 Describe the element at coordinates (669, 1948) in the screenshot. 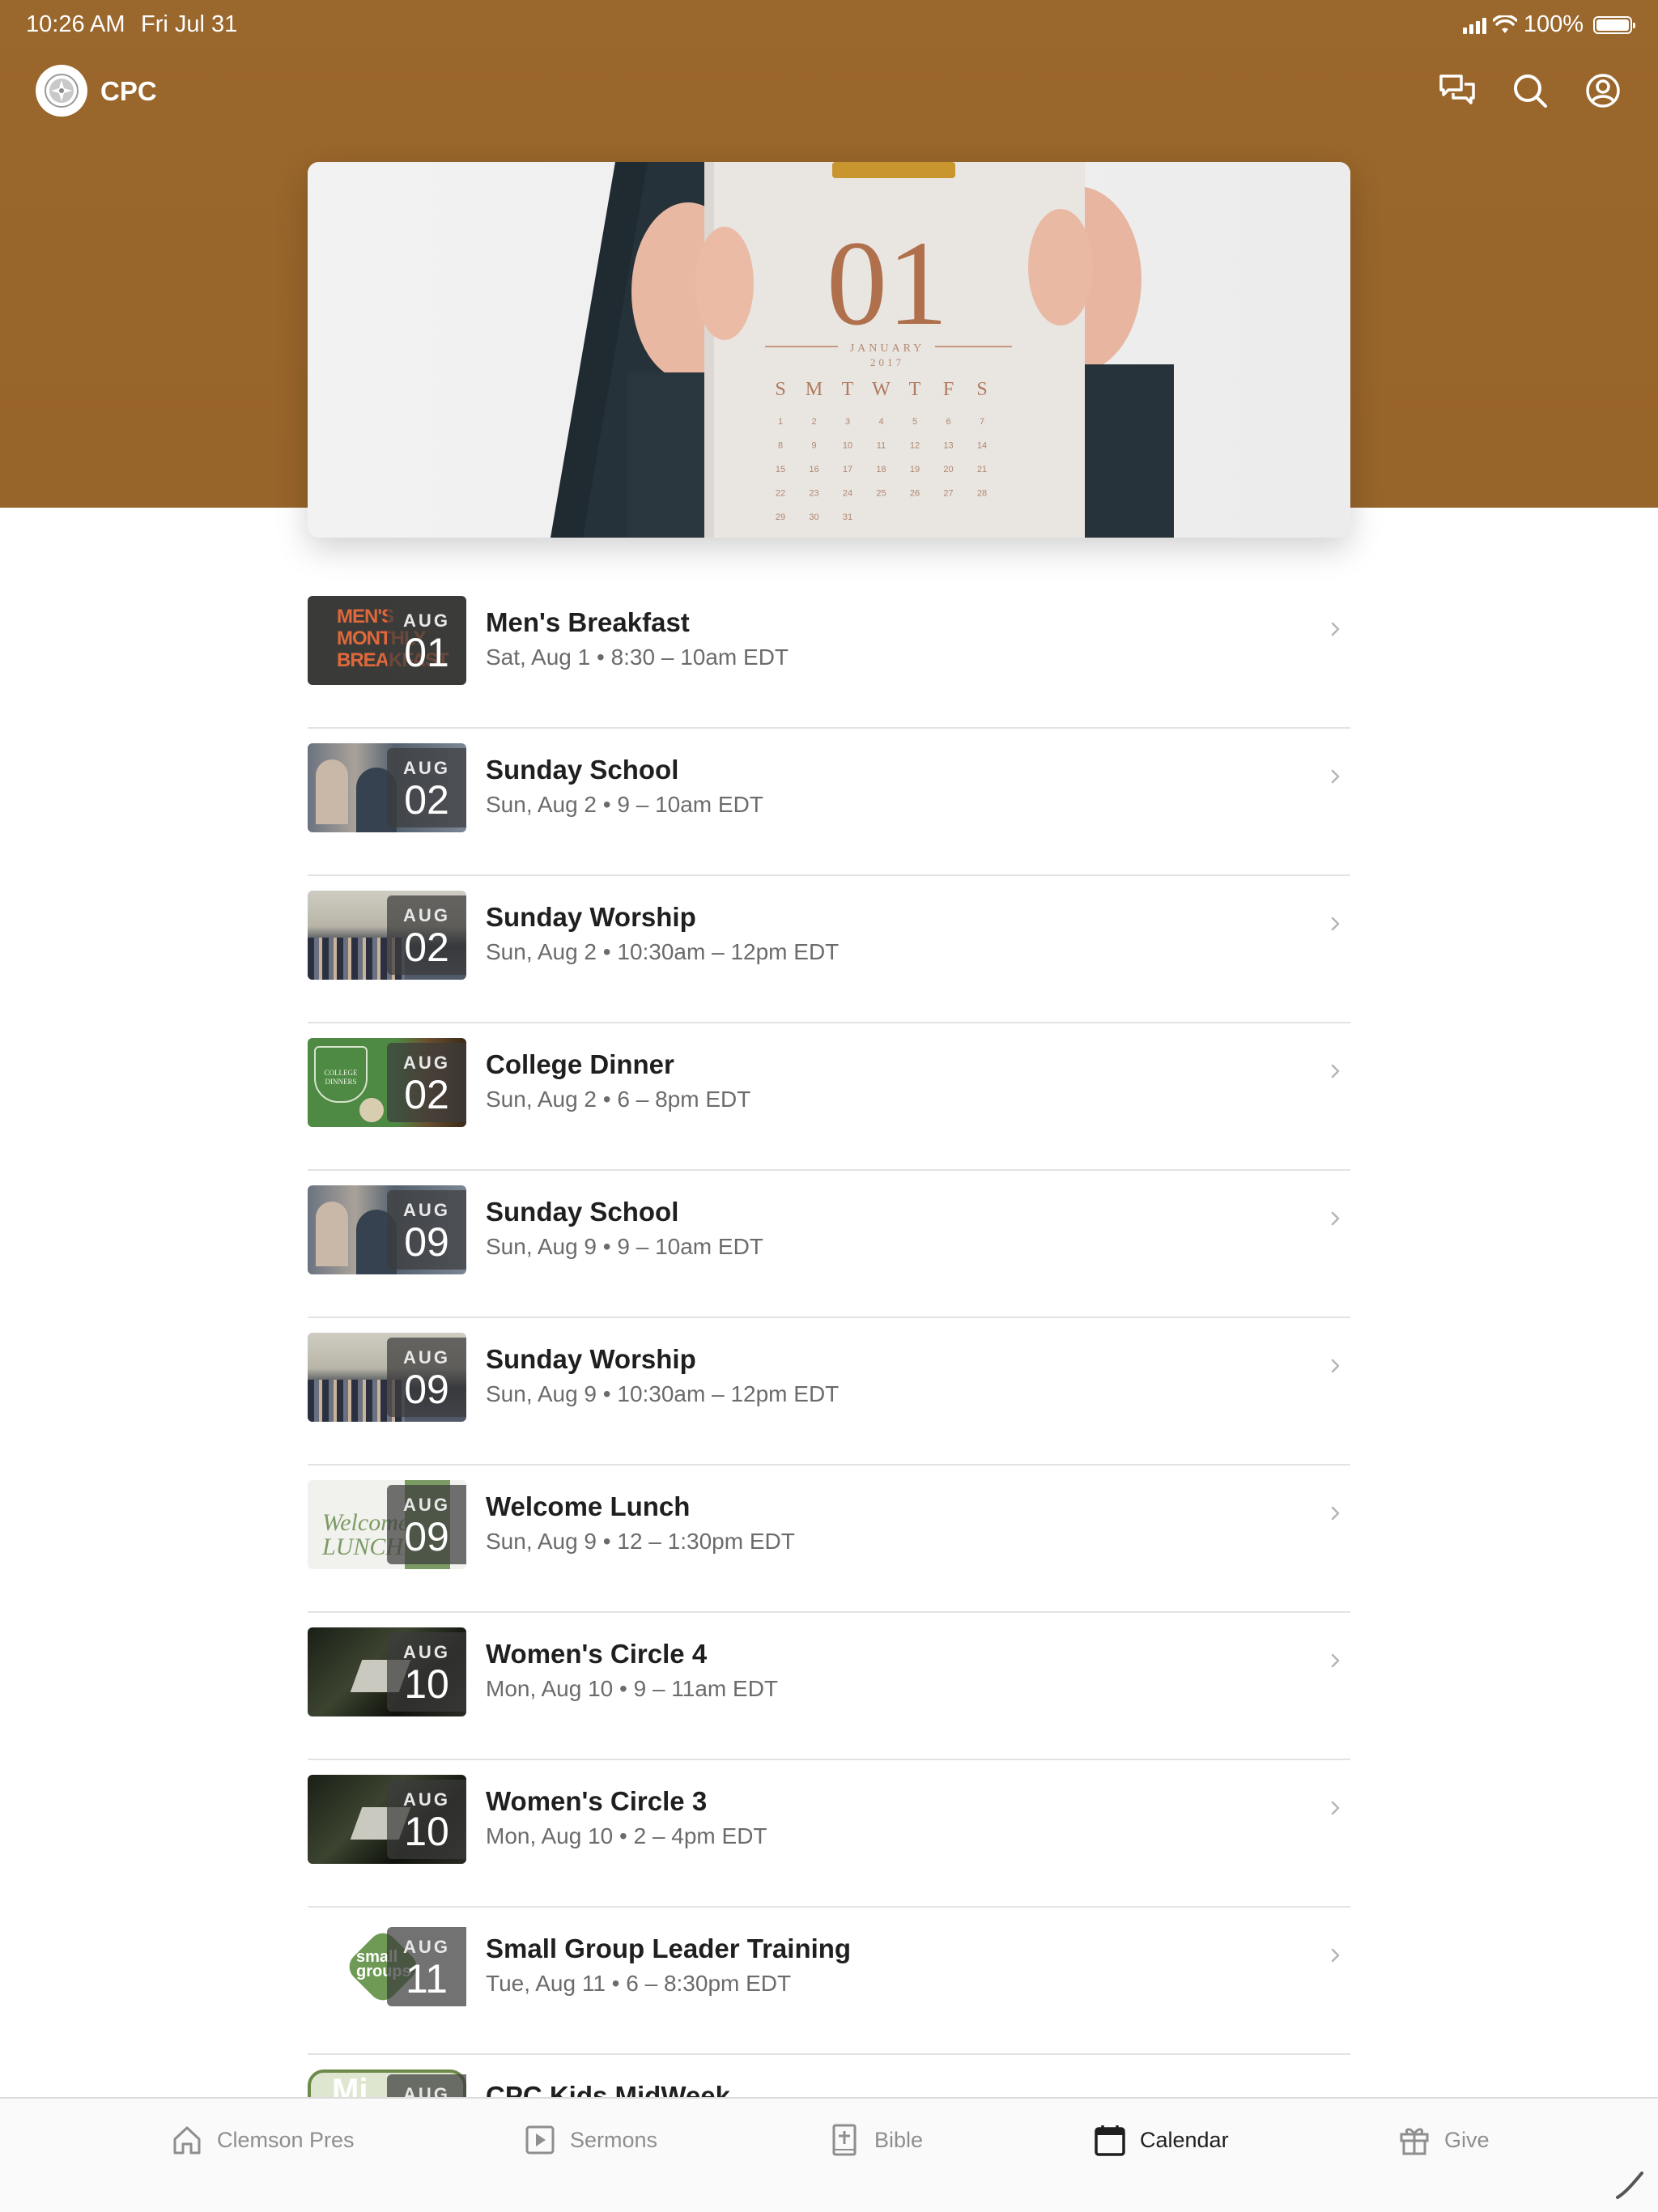

I see `event-title: Small Group Leader Training` at that location.